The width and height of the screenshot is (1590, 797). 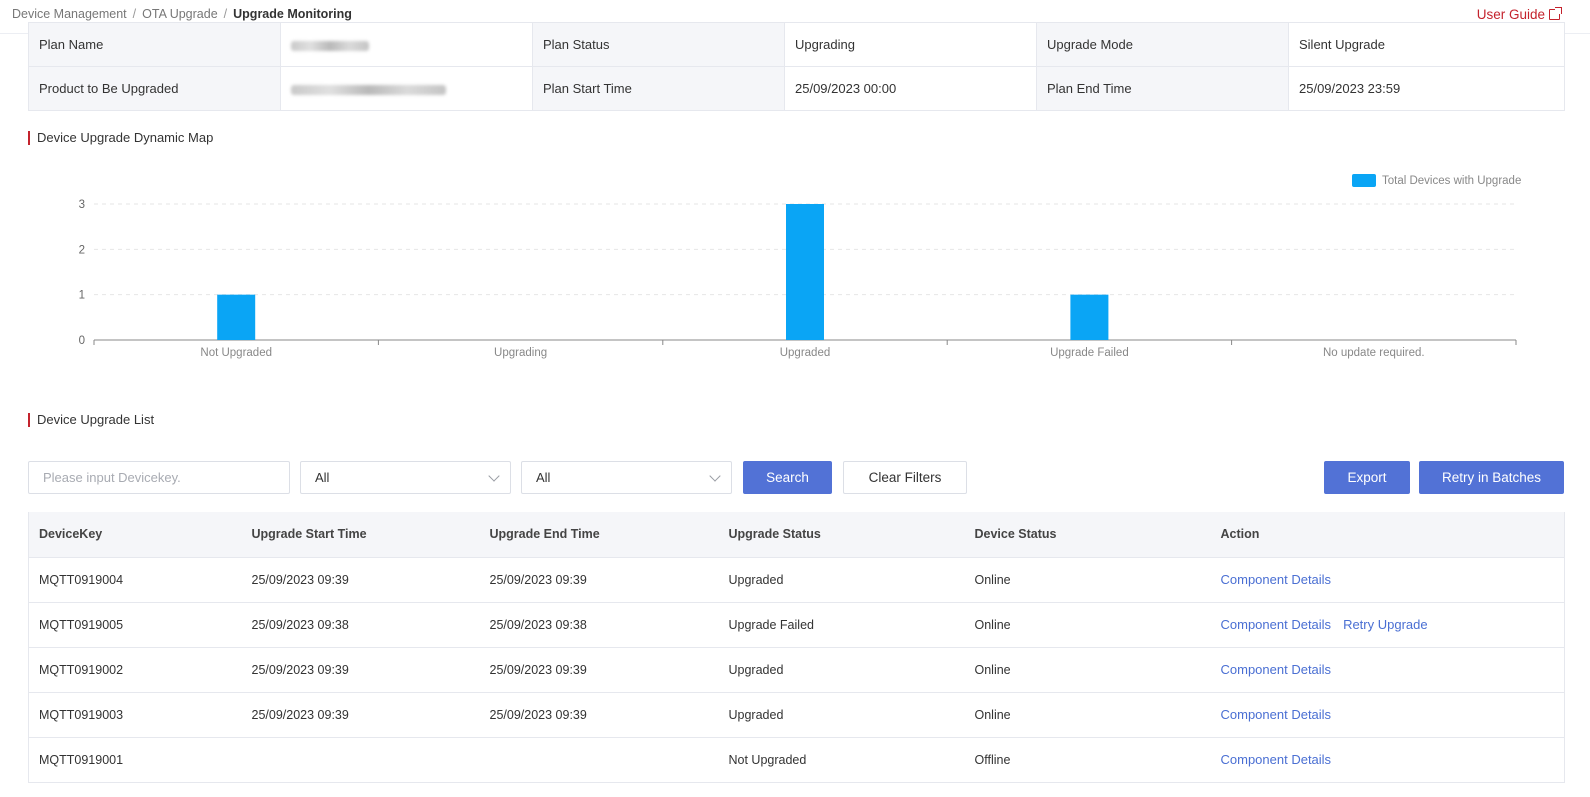 I want to click on product-label: Product to Be Upgraded, so click(x=154, y=88).